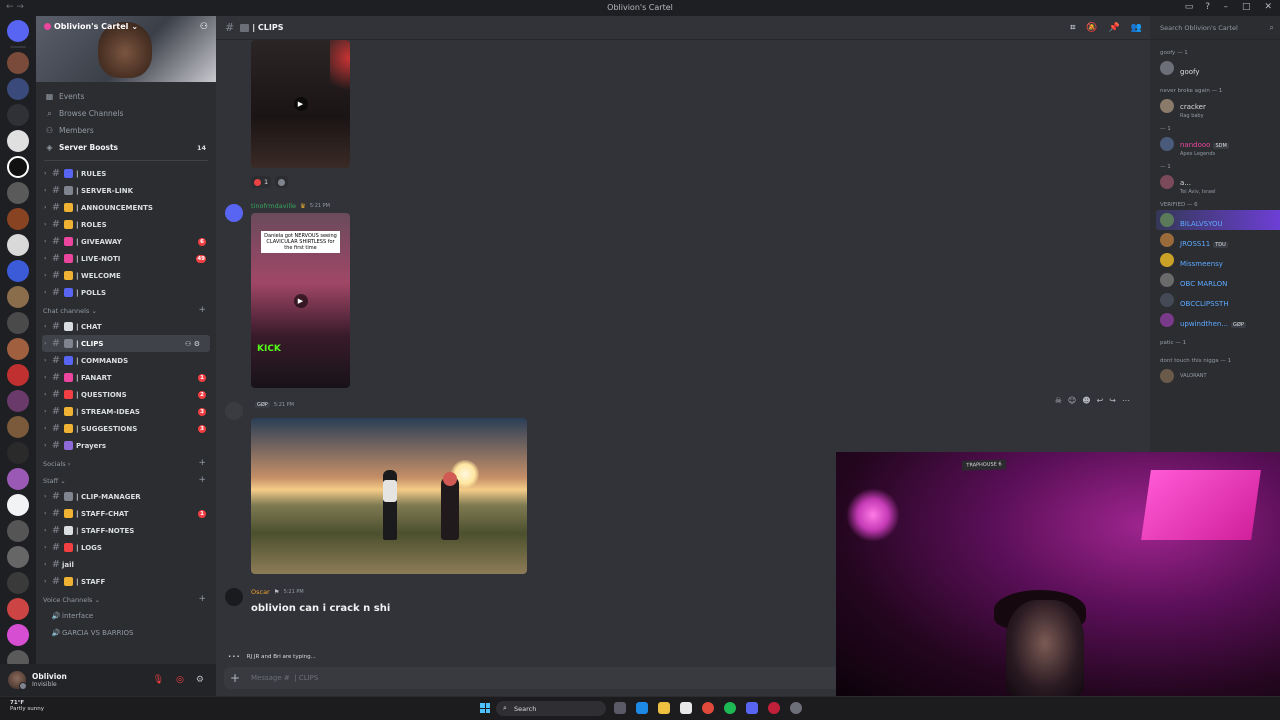  What do you see at coordinates (126, 49) in the screenshot?
I see `server-banner: Oblivion's Cartel ⌄ ⚇` at bounding box center [126, 49].